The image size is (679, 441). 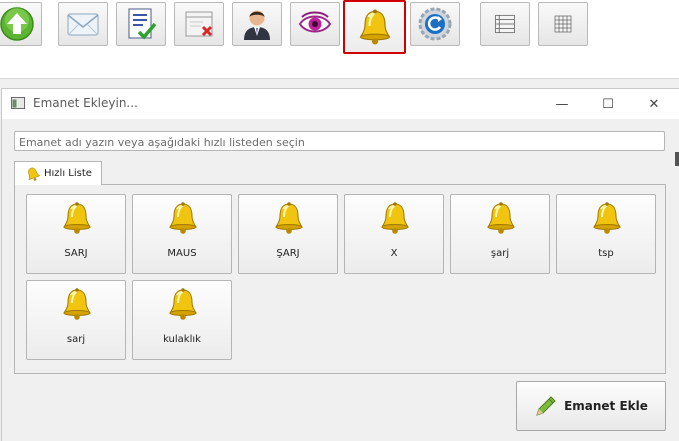 I want to click on list-view-button, so click(x=505, y=24).